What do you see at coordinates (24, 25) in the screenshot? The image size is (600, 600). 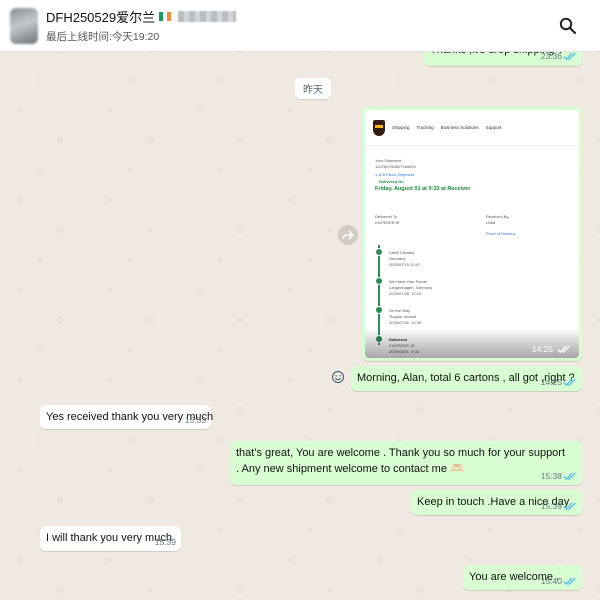 I see `avatar` at bounding box center [24, 25].